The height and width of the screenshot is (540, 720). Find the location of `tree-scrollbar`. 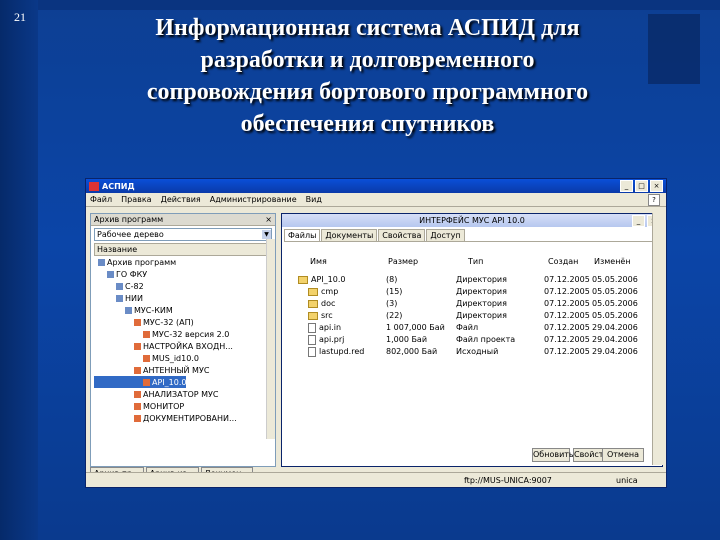

tree-scrollbar is located at coordinates (270, 339).